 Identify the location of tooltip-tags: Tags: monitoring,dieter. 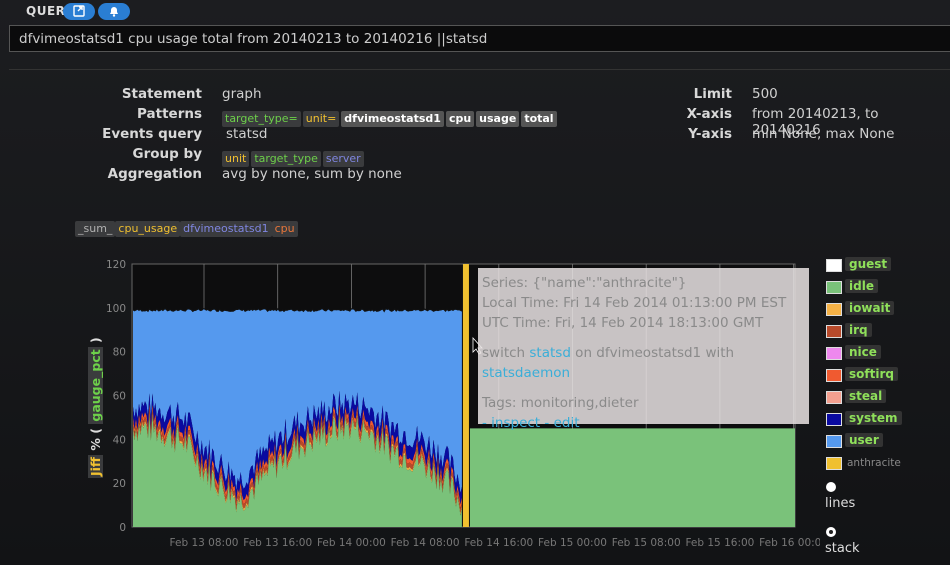
(560, 403).